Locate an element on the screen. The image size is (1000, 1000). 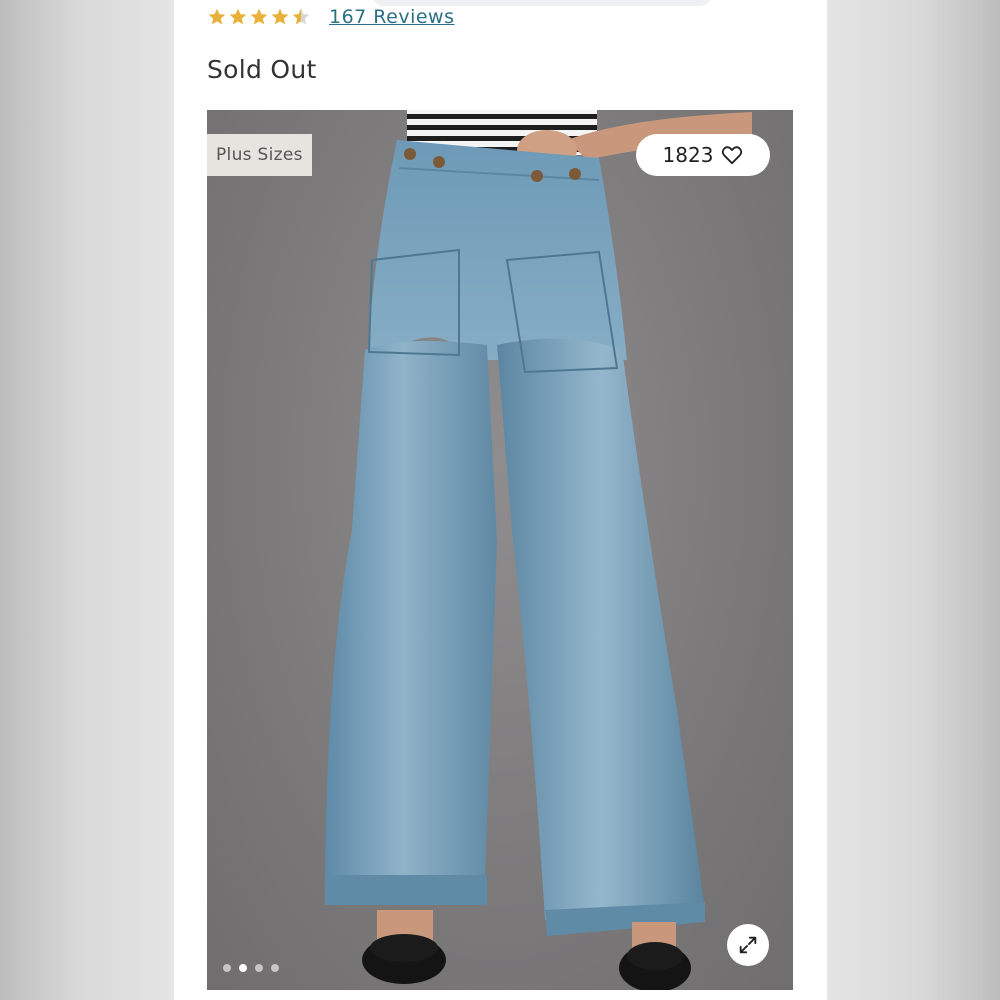
stock-status: Sold Out is located at coordinates (262, 69).